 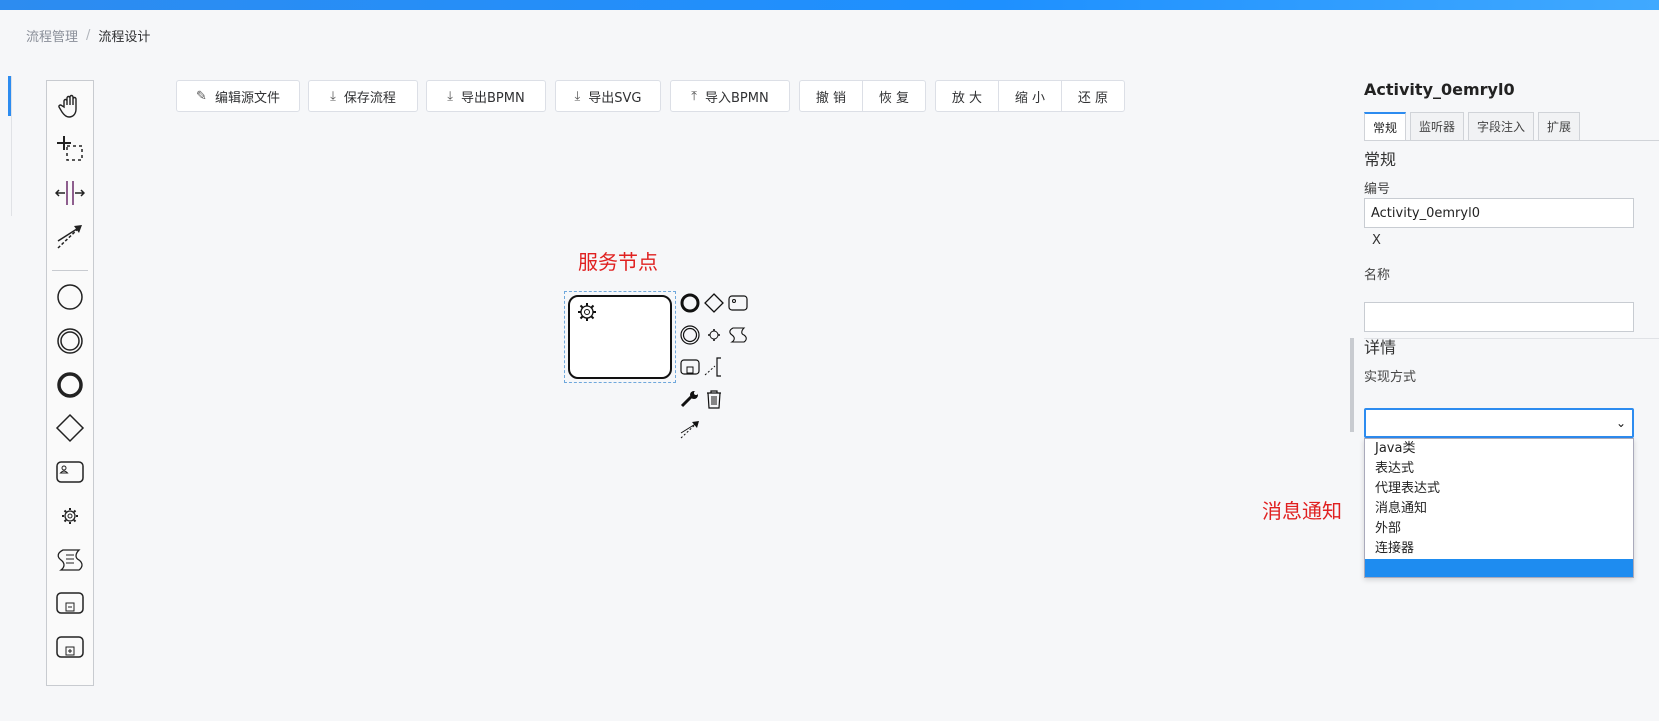 I want to click on export-bpmn-button: ⤓ 导出BPMN, so click(x=486, y=96).